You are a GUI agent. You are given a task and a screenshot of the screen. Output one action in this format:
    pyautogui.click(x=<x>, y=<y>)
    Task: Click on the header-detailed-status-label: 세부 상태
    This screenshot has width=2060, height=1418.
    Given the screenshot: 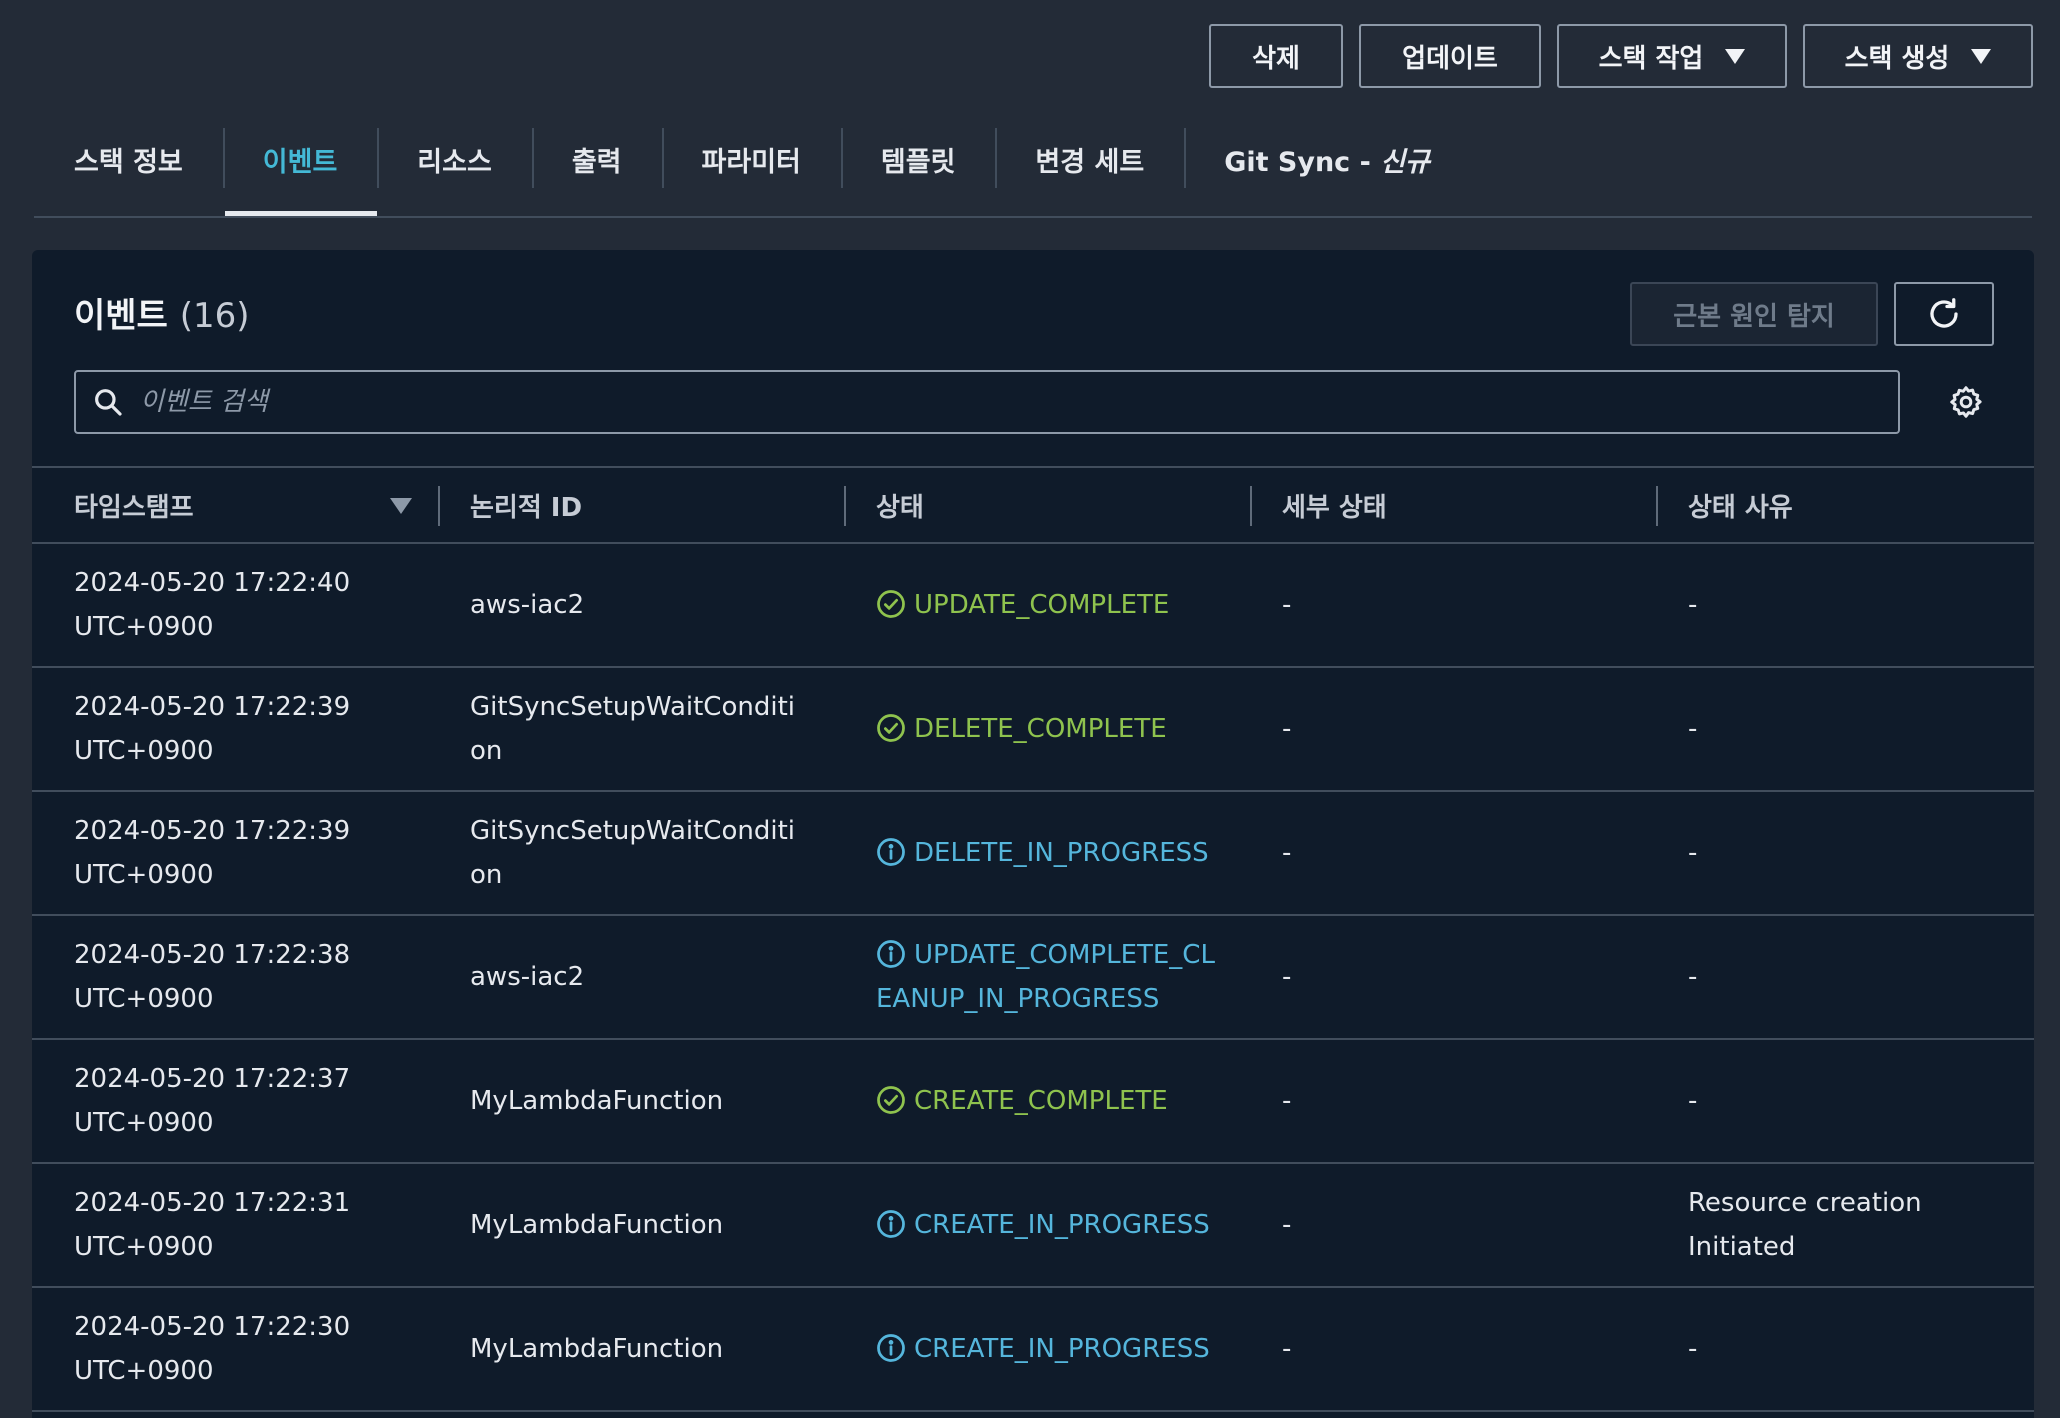 What is the action you would take?
    pyautogui.click(x=1334, y=507)
    